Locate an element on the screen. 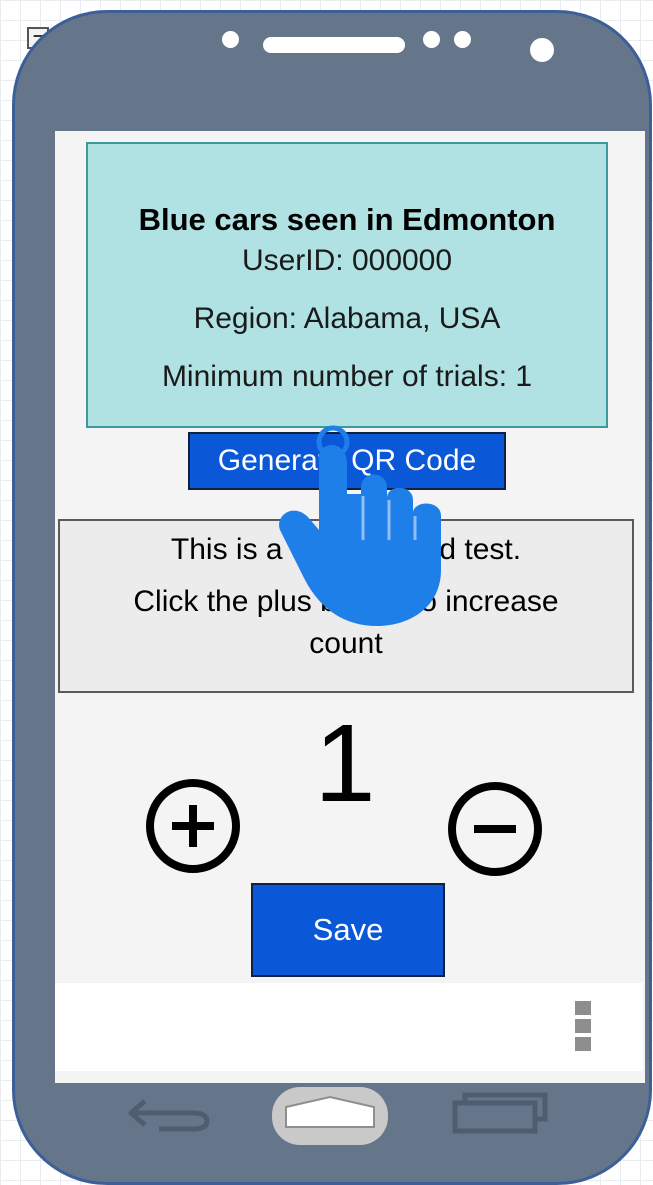  camera-dot-left is located at coordinates (230, 39).